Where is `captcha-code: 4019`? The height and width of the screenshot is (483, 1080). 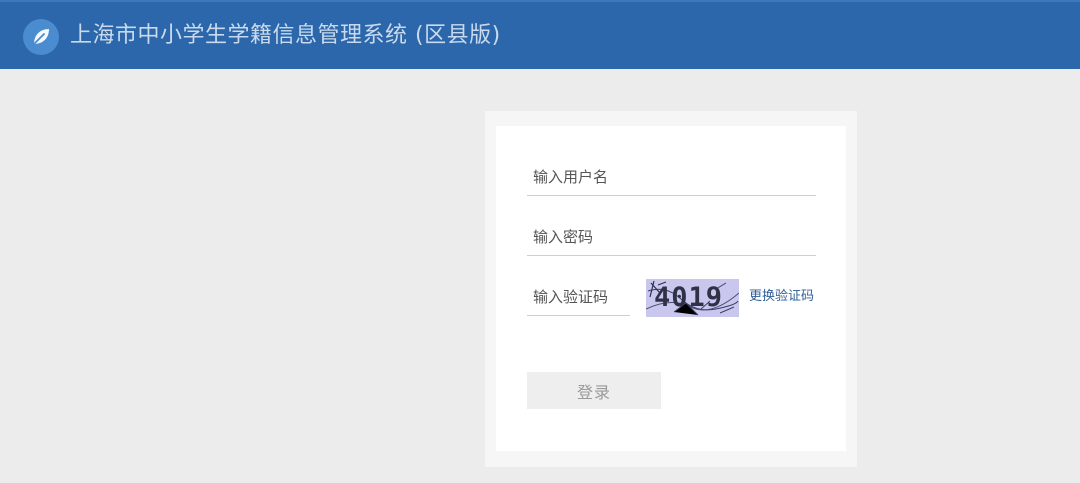 captcha-code: 4019 is located at coordinates (689, 297).